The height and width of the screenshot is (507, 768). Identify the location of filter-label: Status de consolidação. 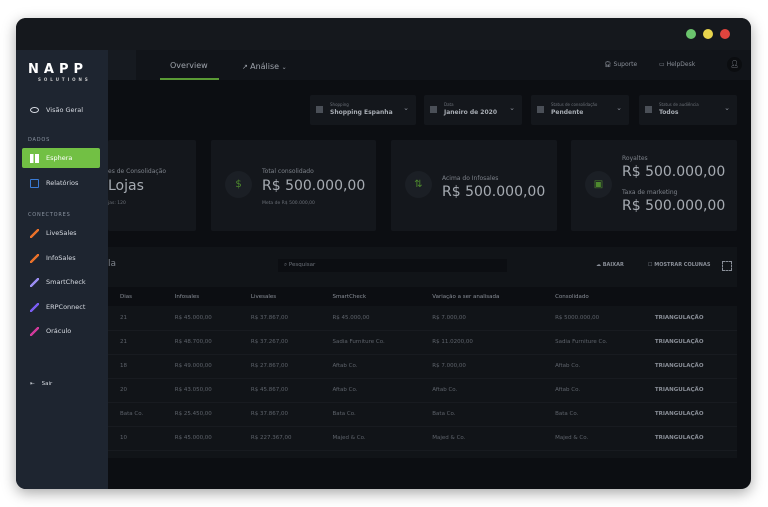
(574, 104).